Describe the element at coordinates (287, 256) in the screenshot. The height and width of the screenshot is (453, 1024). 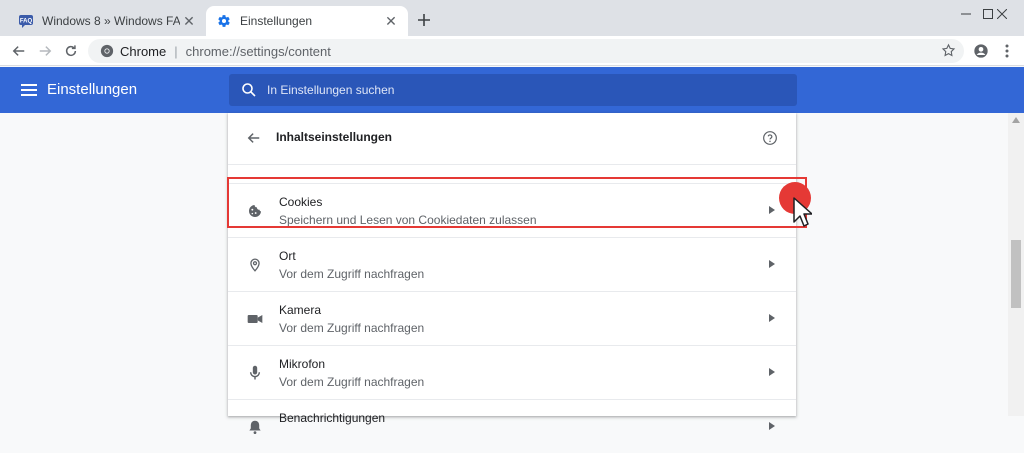
I see `setting-label: Ort` at that location.